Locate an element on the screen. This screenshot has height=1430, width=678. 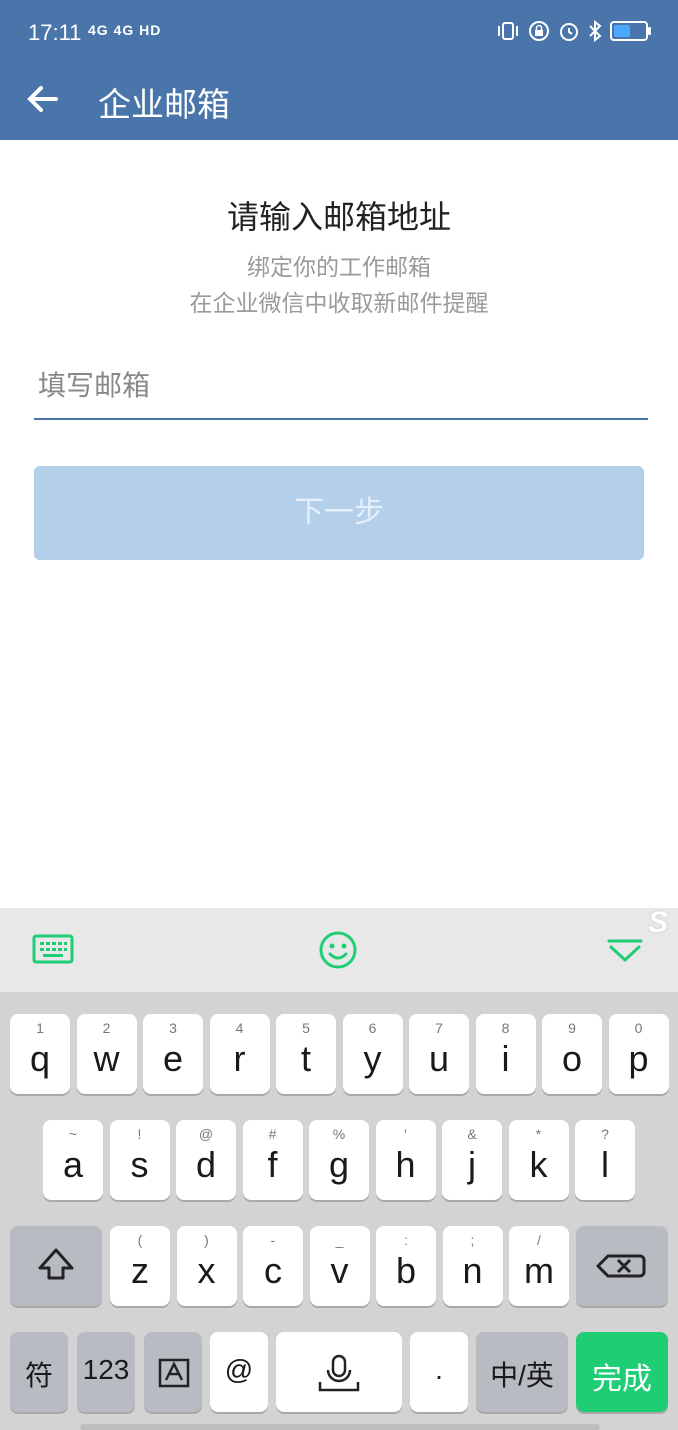
key-b: :b is located at coordinates (406, 1266).